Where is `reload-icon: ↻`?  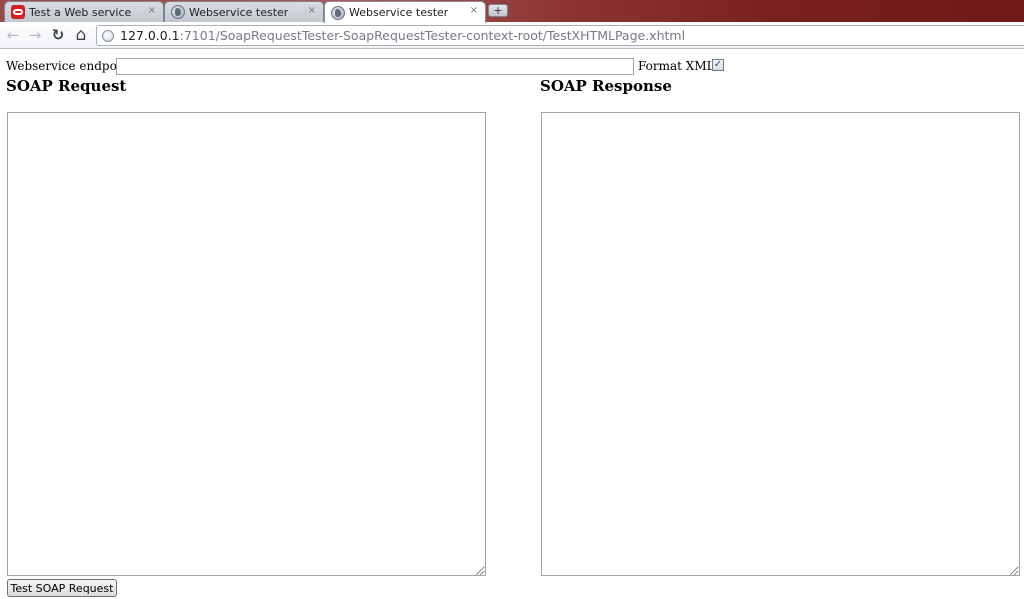
reload-icon: ↻ is located at coordinates (58, 35).